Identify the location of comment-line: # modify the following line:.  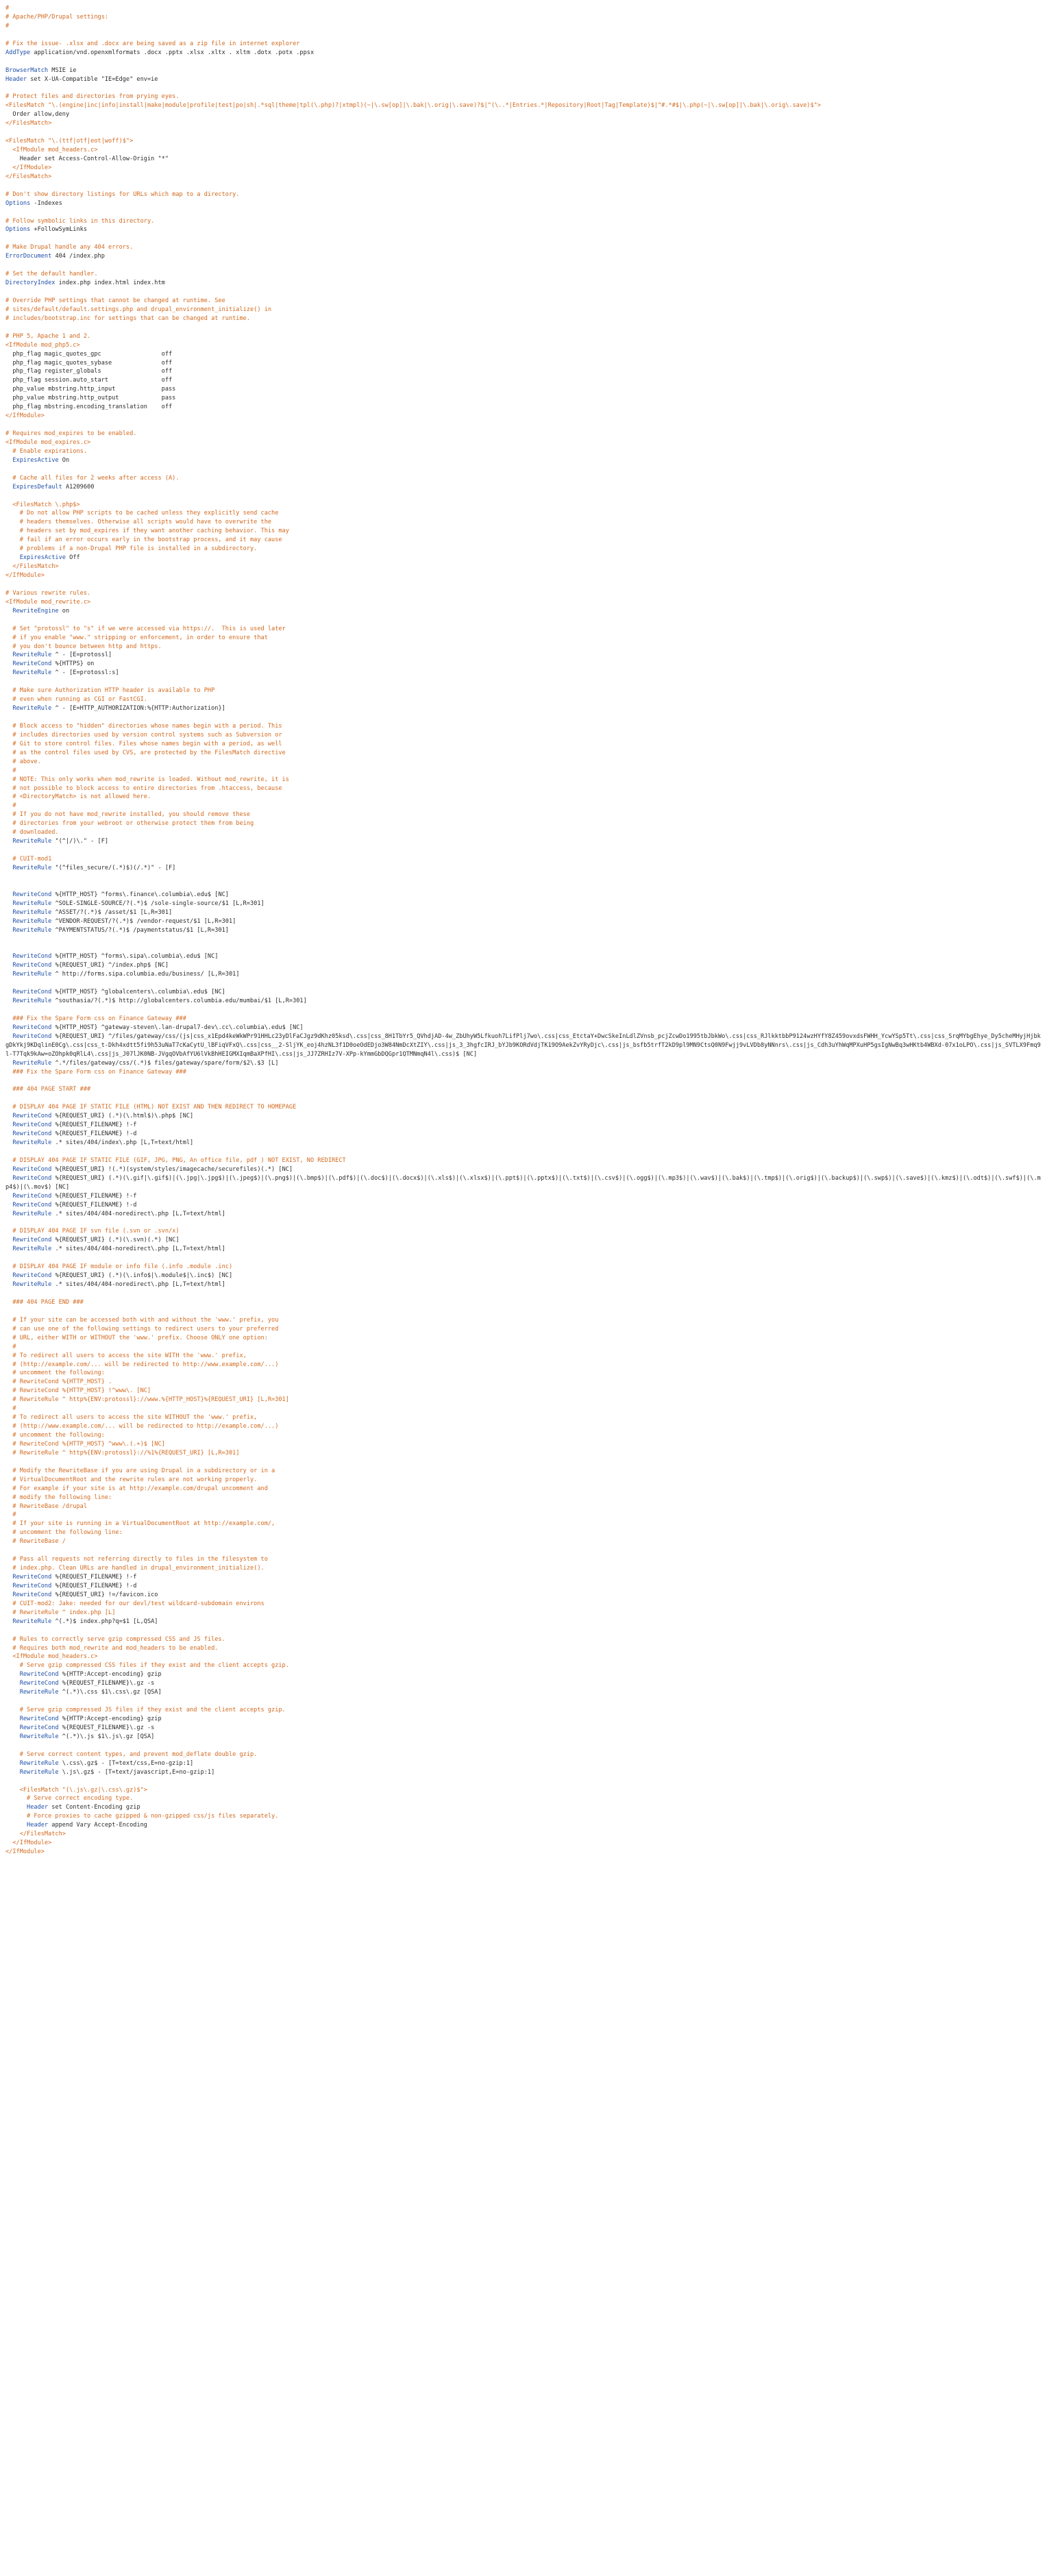
(523, 1498).